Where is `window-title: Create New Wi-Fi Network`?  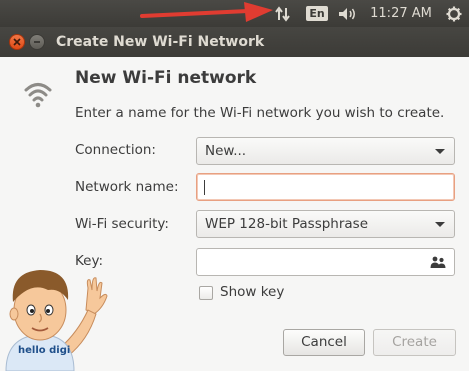
window-title: Create New Wi-Fi Network is located at coordinates (160, 42).